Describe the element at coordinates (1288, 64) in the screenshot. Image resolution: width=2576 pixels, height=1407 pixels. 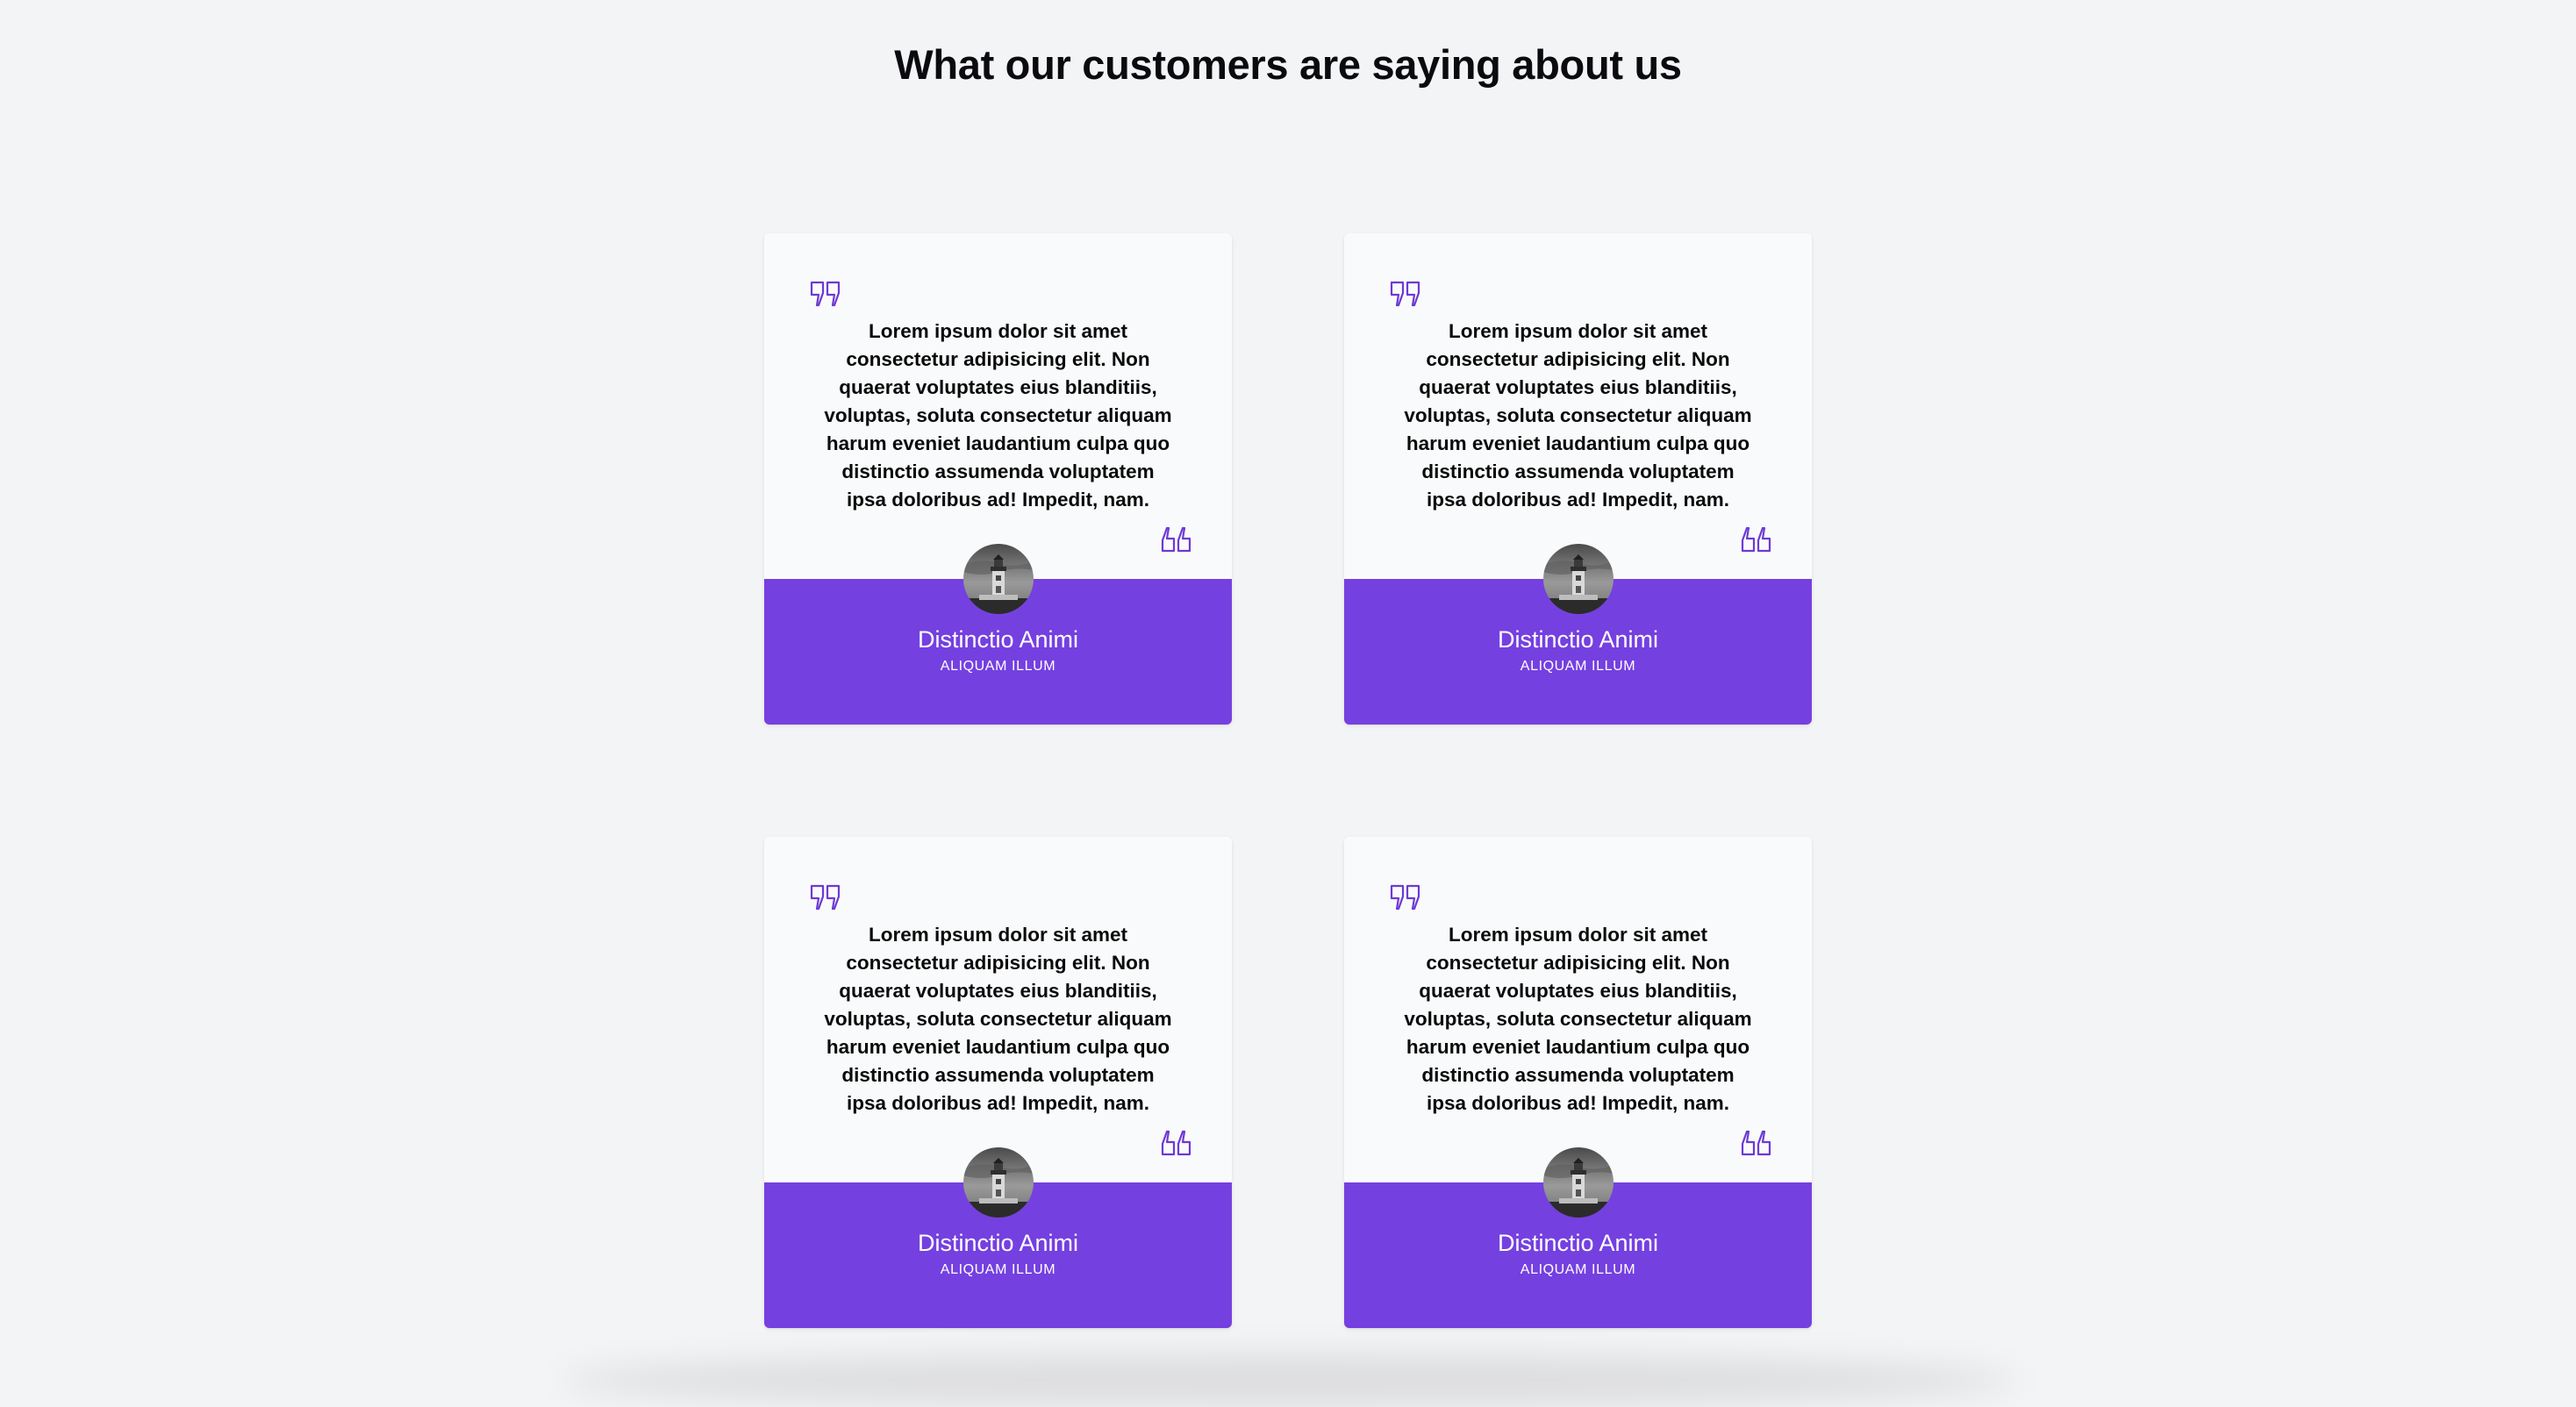
I see `page-title: What our customers are saying about us` at that location.